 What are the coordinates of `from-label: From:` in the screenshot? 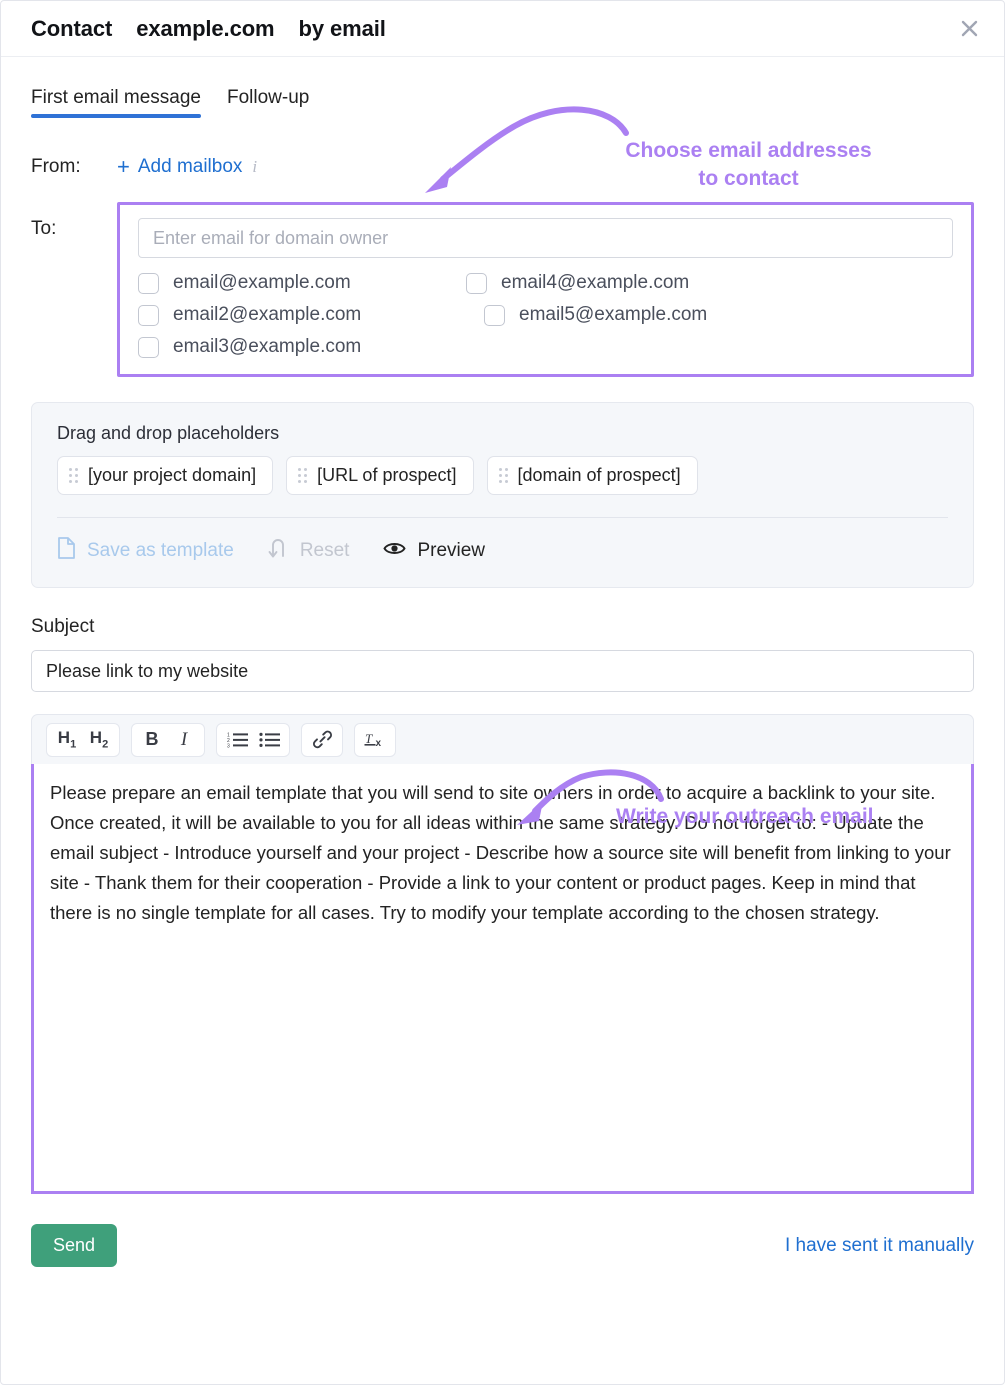 It's located at (56, 166).